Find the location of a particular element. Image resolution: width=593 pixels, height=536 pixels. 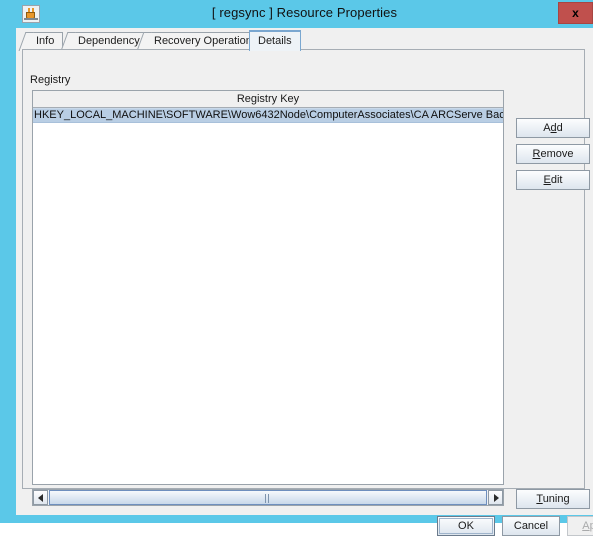

registry-label-post: istry is located at coordinates (60, 80).